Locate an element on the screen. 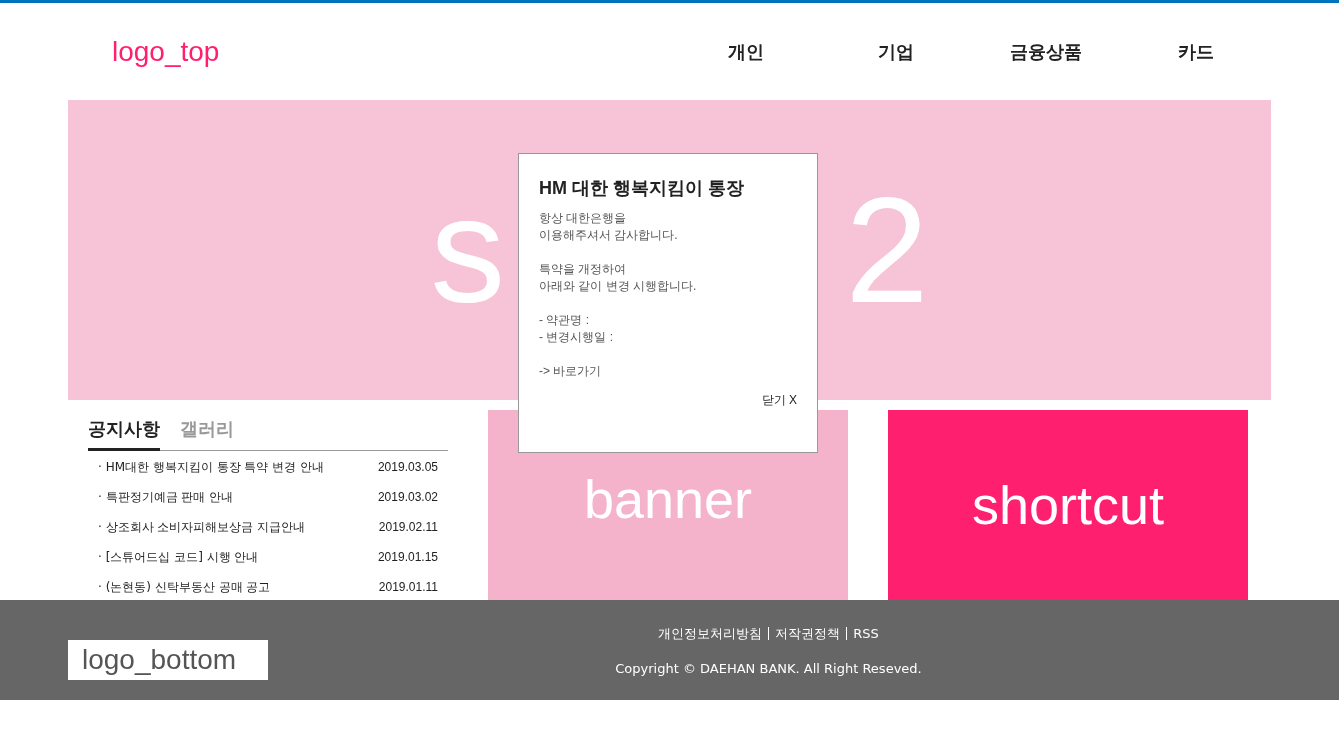  shortcut-link: shortcut is located at coordinates (1068, 505).